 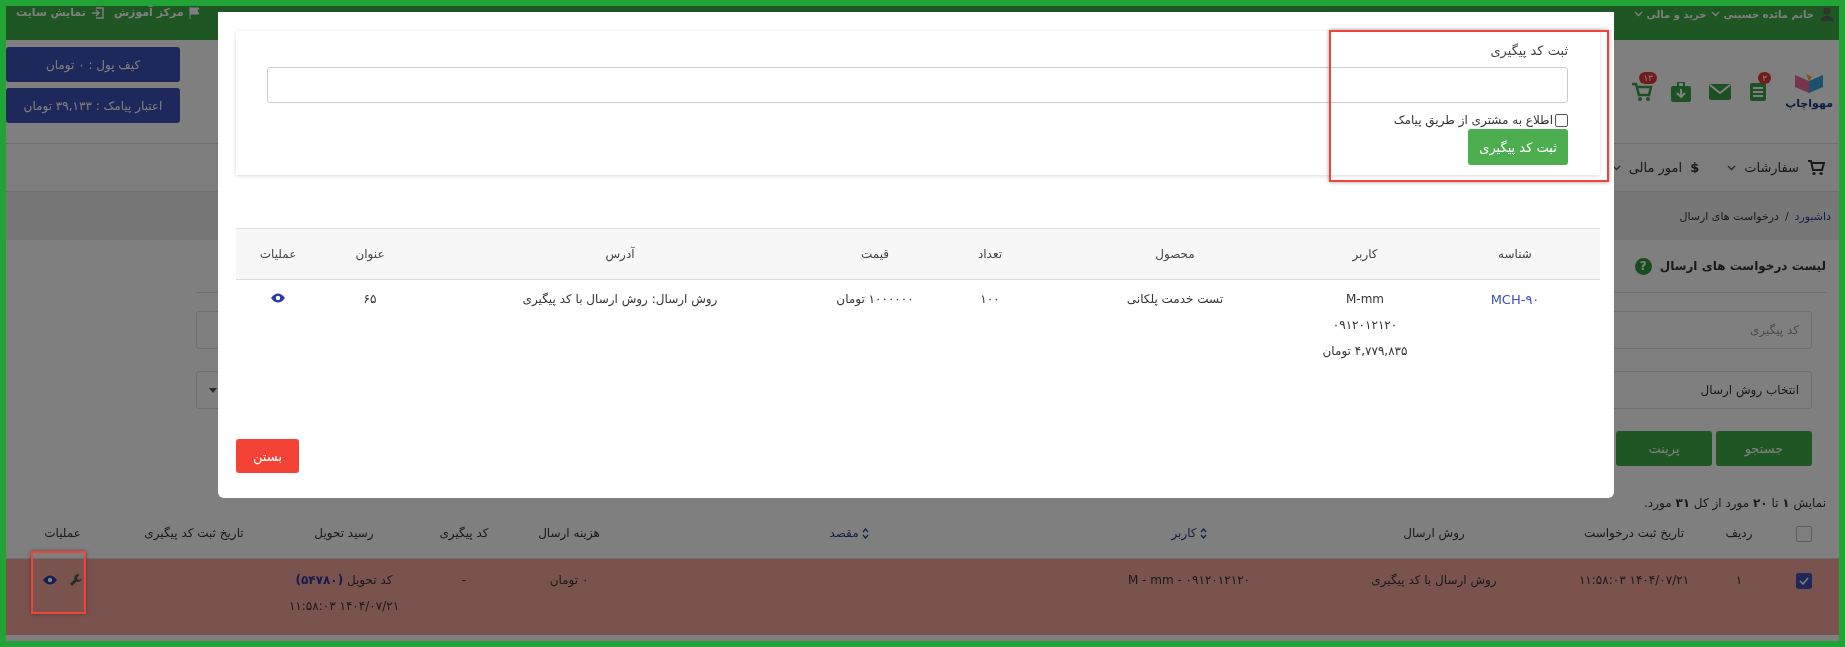 What do you see at coordinates (1762, 14) in the screenshot?
I see `user-menu: خانم مائده حسینی` at bounding box center [1762, 14].